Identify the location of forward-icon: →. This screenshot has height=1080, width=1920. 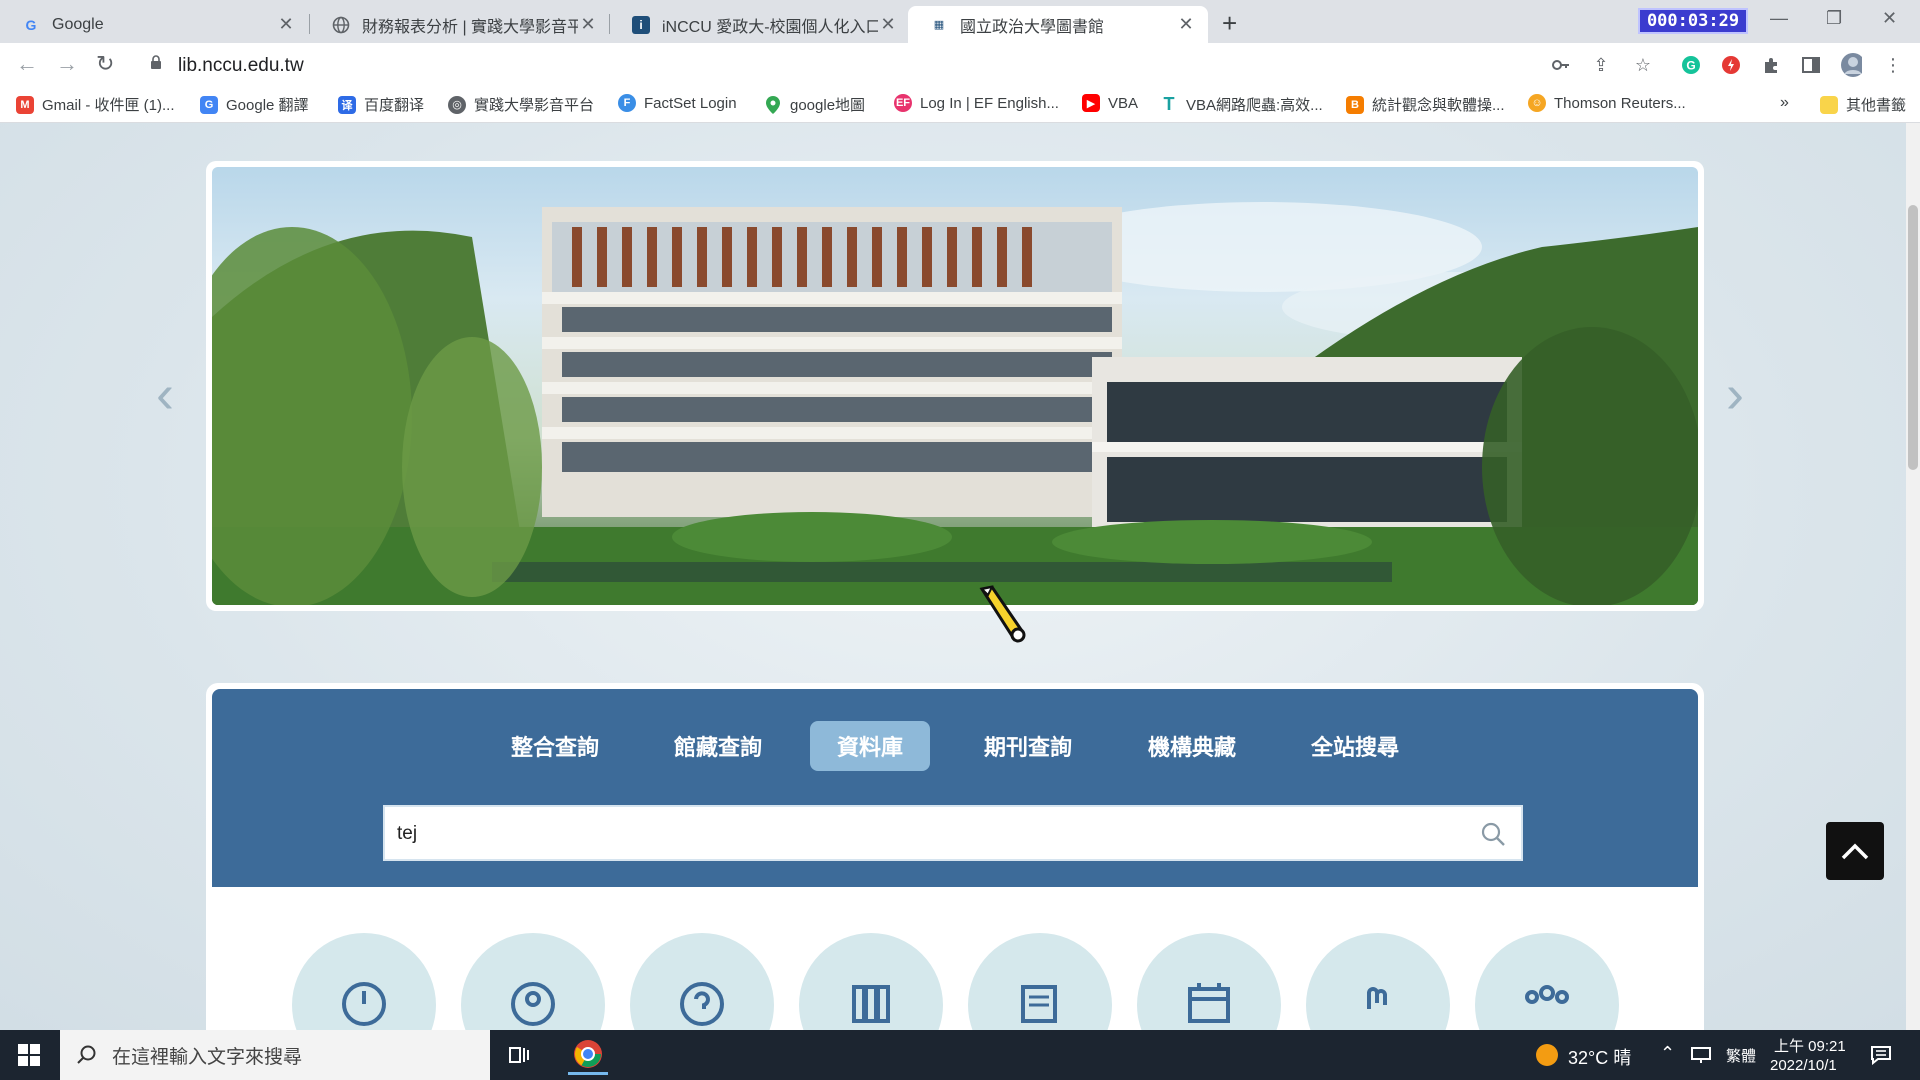
(67, 64).